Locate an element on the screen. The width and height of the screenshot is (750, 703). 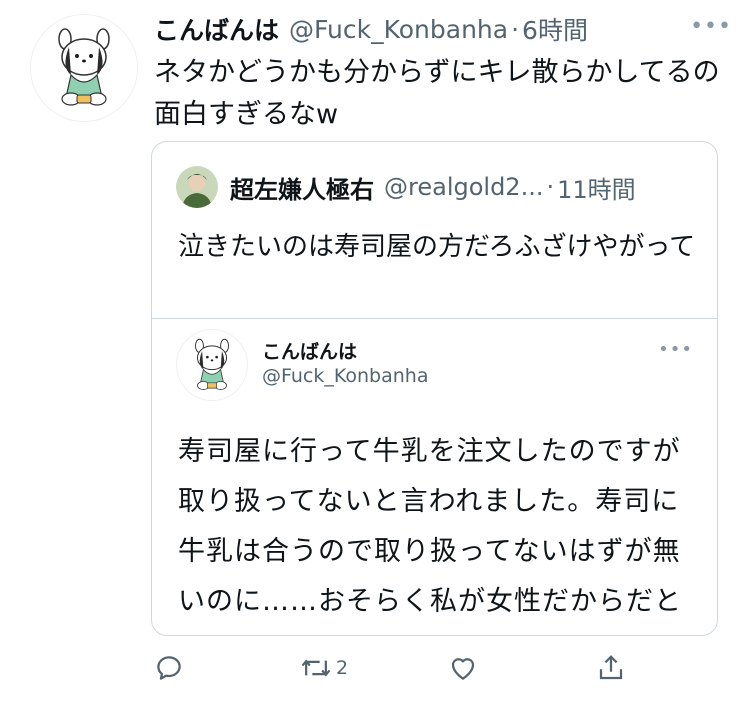
quote-header: 超左嫌人極右 @realgold2... · 11時間 is located at coordinates (436, 187).